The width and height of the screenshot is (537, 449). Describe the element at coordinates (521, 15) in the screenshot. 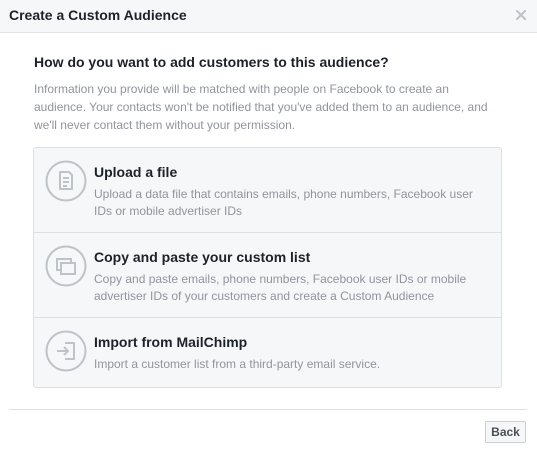

I see `close-icon` at that location.